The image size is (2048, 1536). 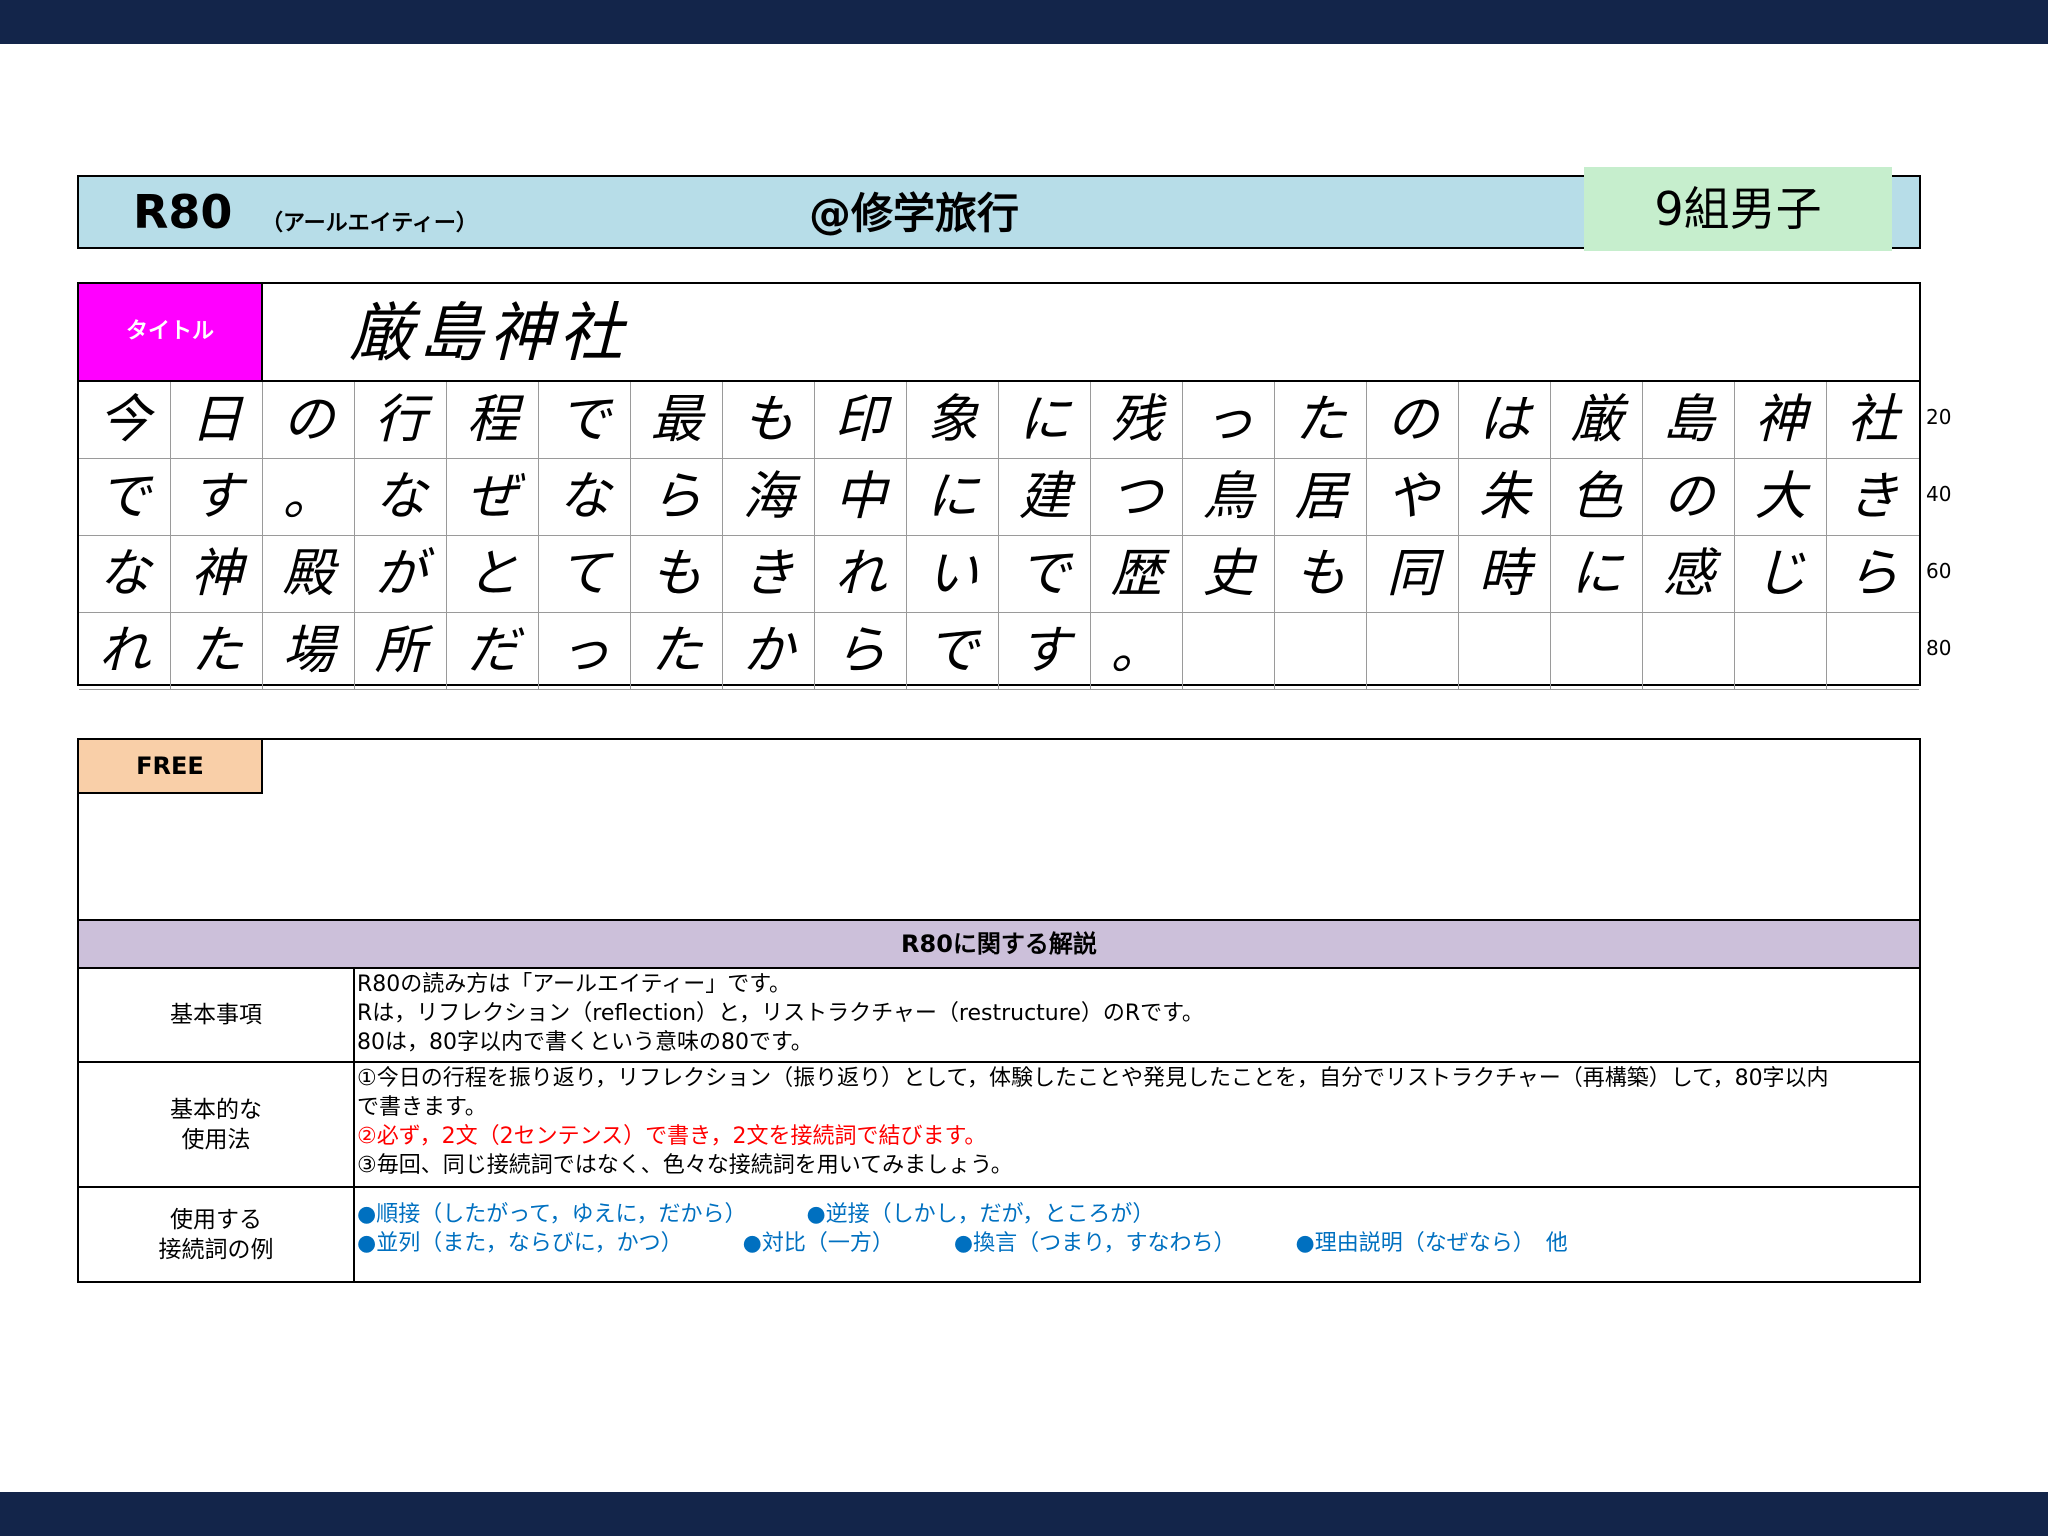 I want to click on grid-cell: 建, so click(x=1045, y=497).